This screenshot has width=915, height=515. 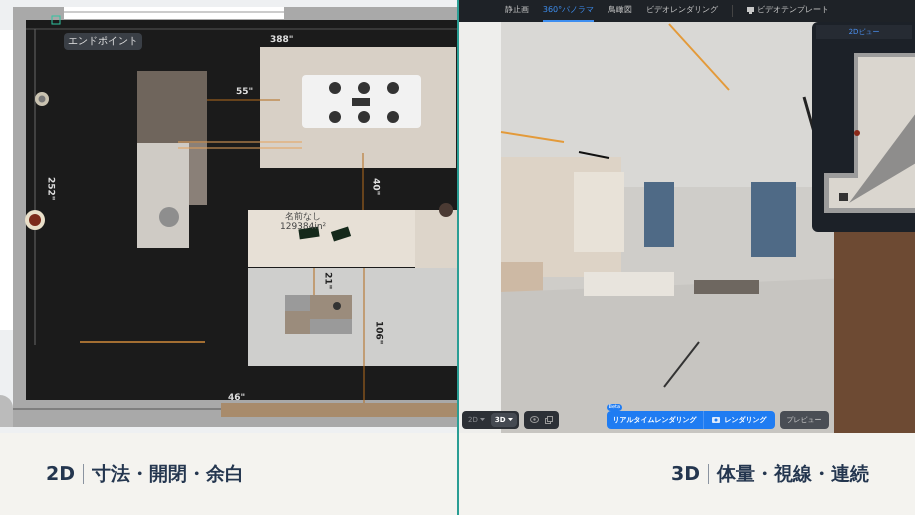 What do you see at coordinates (516, 11) in the screenshot?
I see `view-tab: 静止画` at bounding box center [516, 11].